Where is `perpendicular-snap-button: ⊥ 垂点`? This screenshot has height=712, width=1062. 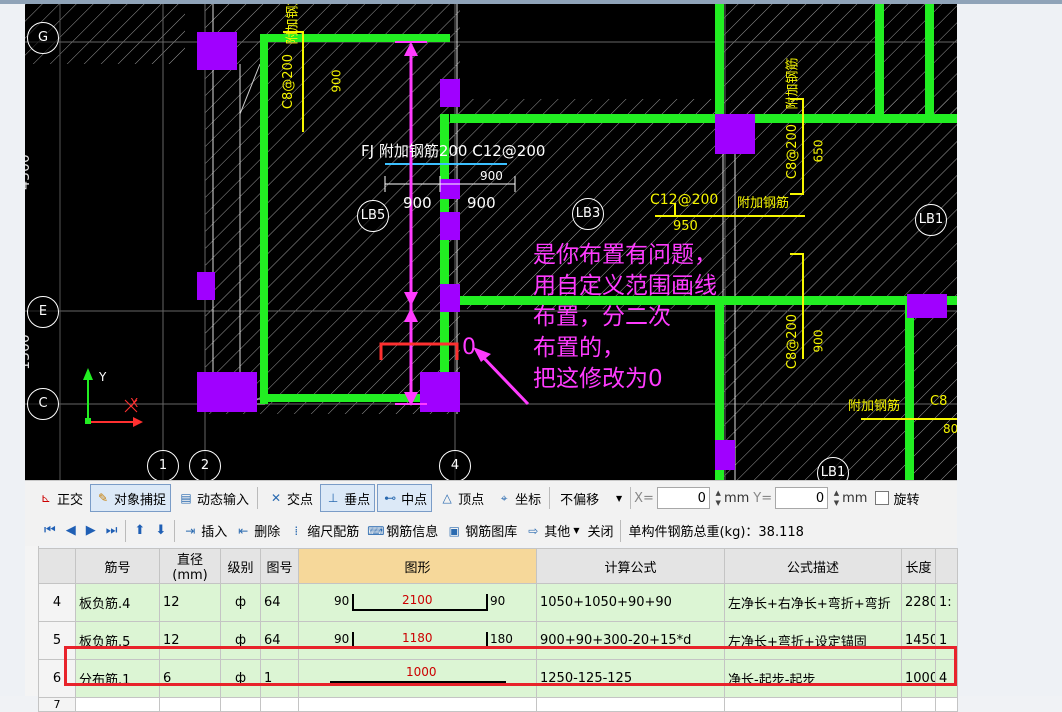 perpendicular-snap-button: ⊥ 垂点 is located at coordinates (348, 498).